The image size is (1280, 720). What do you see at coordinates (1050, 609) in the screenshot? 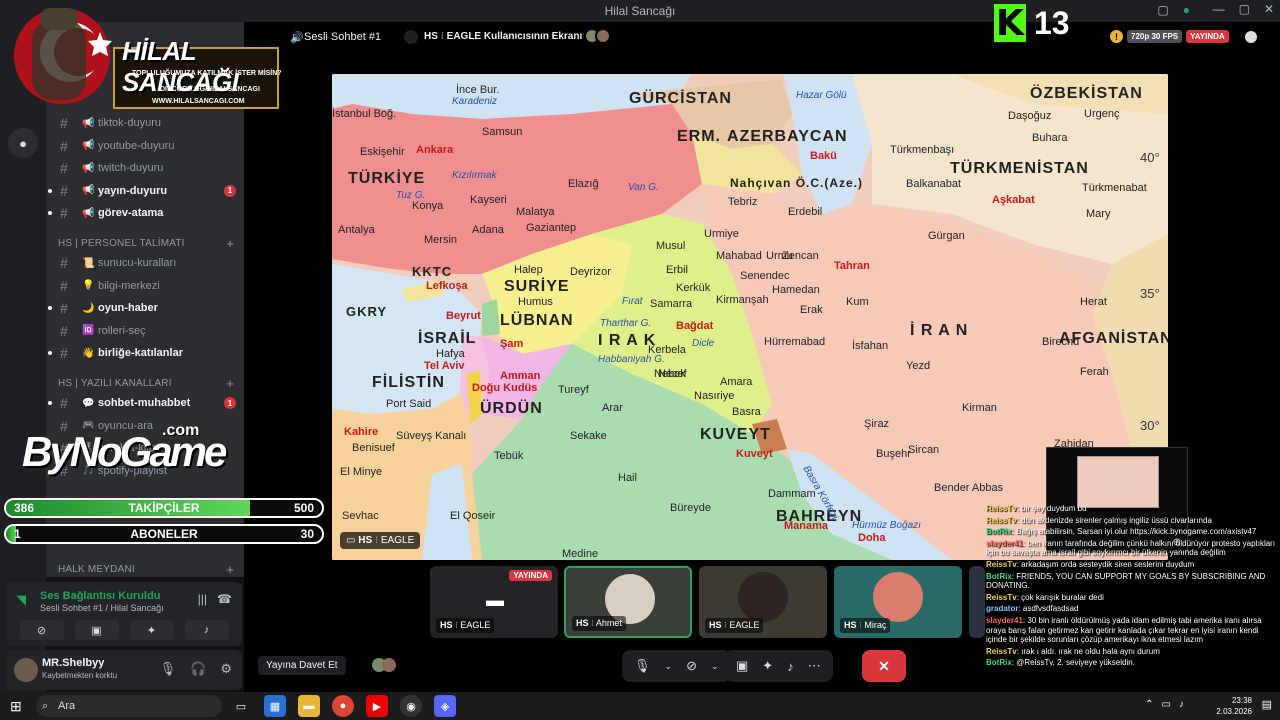
I see `chat-text: asdfvsdfasdsad` at bounding box center [1050, 609].